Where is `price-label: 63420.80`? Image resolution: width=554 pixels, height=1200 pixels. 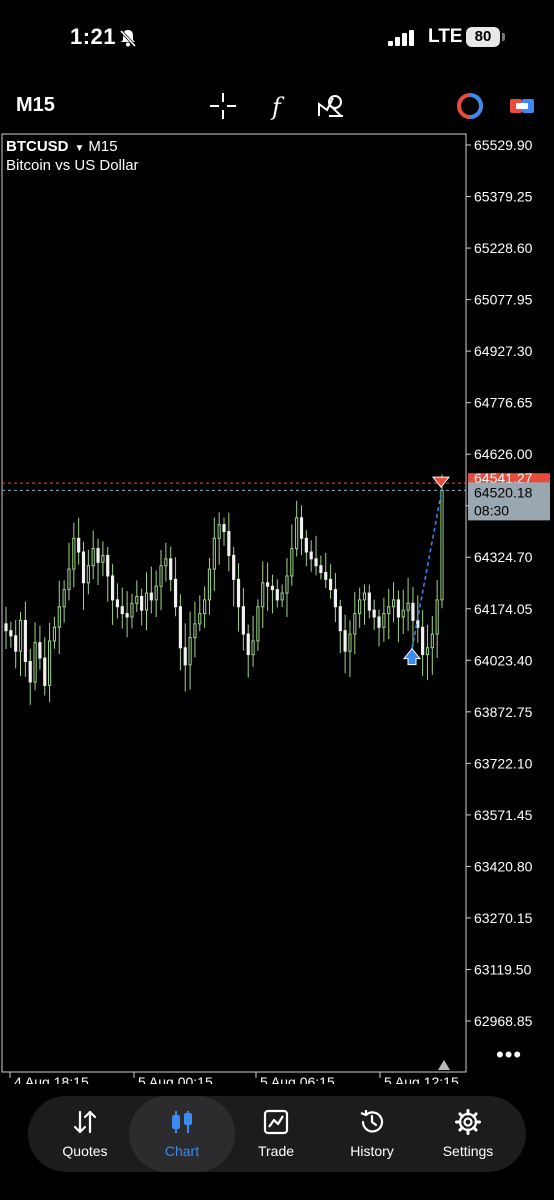 price-label: 63420.80 is located at coordinates (503, 866).